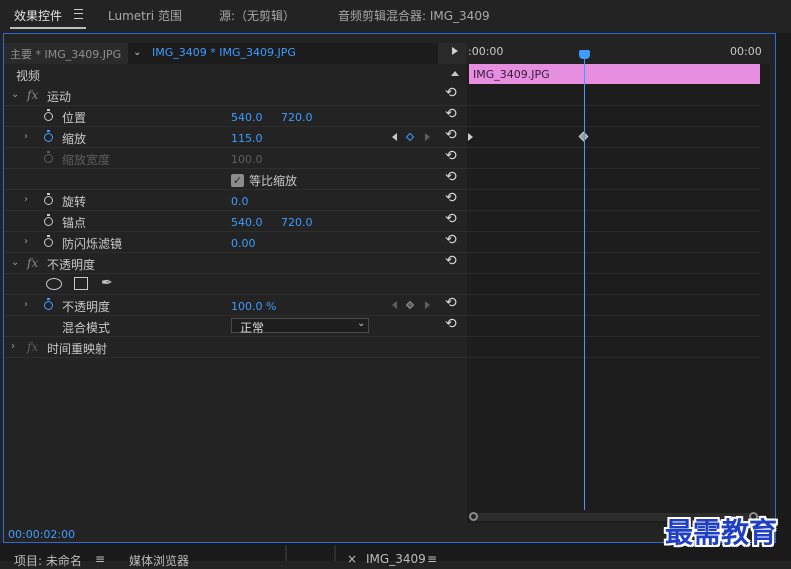 This screenshot has height=569, width=791. Describe the element at coordinates (396, 559) in the screenshot. I see `tab-sequence: IMG_3409` at that location.